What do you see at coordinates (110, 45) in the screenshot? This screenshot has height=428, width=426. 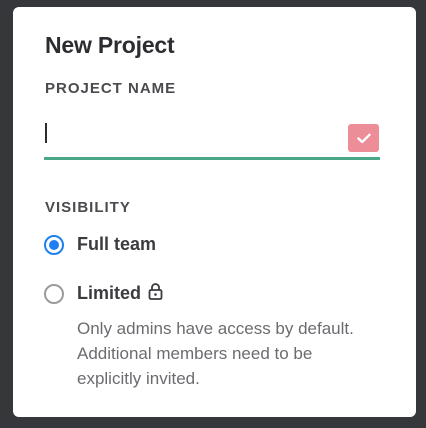 I see `dialog-title: New Project` at bounding box center [110, 45].